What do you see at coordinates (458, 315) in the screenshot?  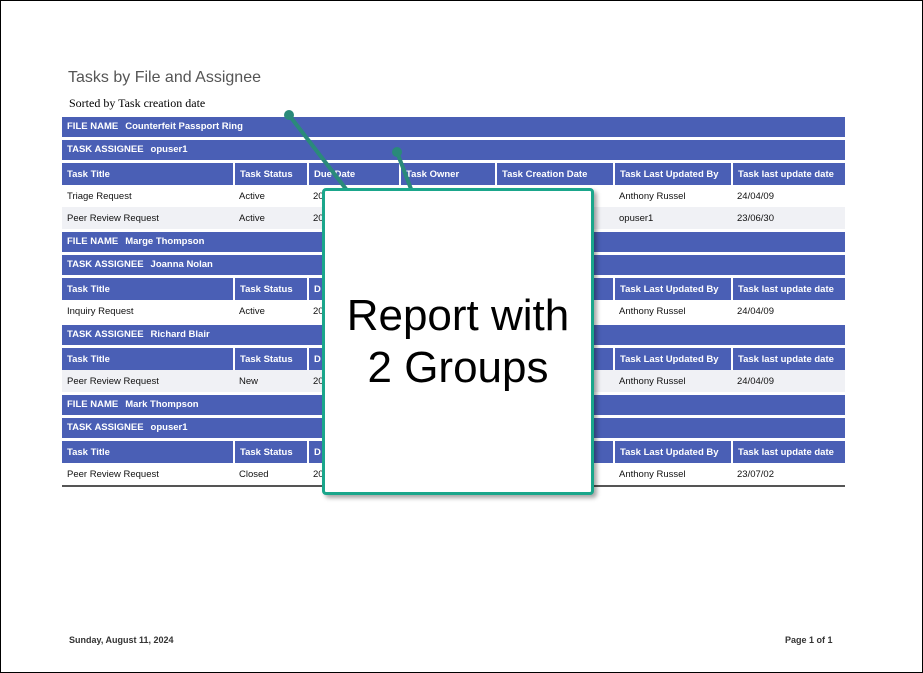 I see `callout-line-1: Report with` at bounding box center [458, 315].